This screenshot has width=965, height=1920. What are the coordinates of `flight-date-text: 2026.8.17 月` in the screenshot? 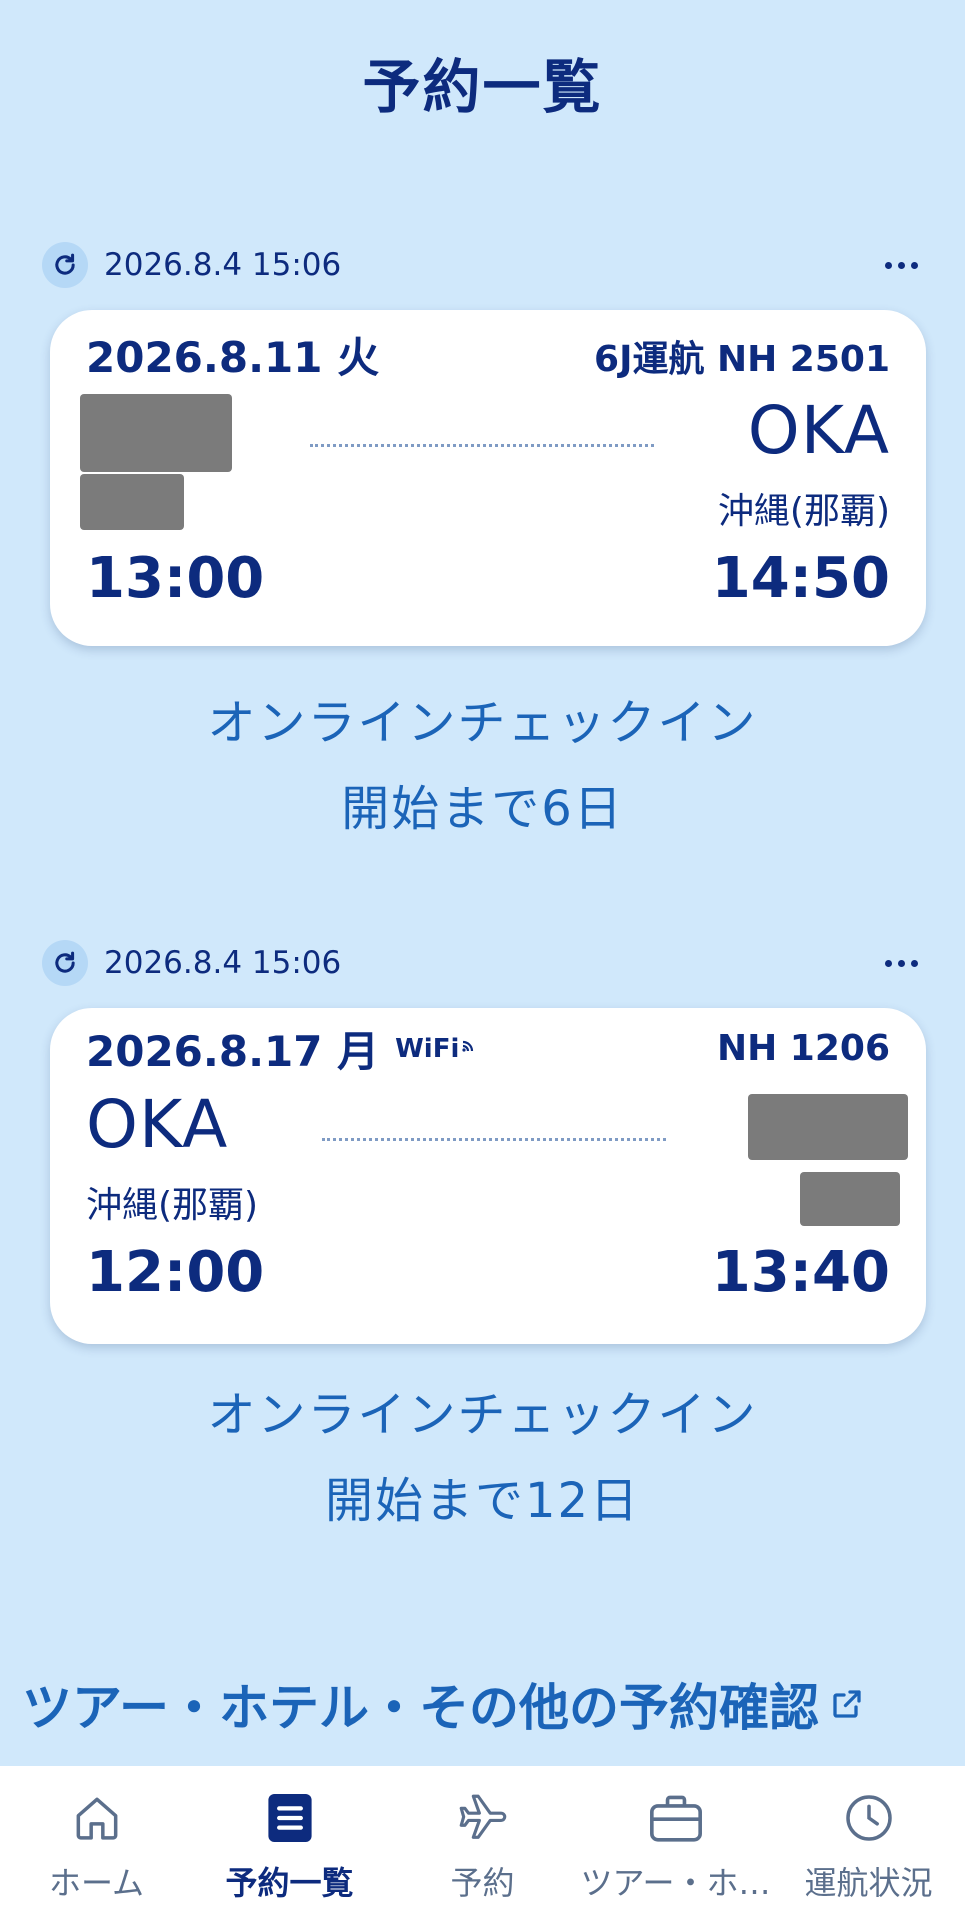 It's located at (233, 1051).